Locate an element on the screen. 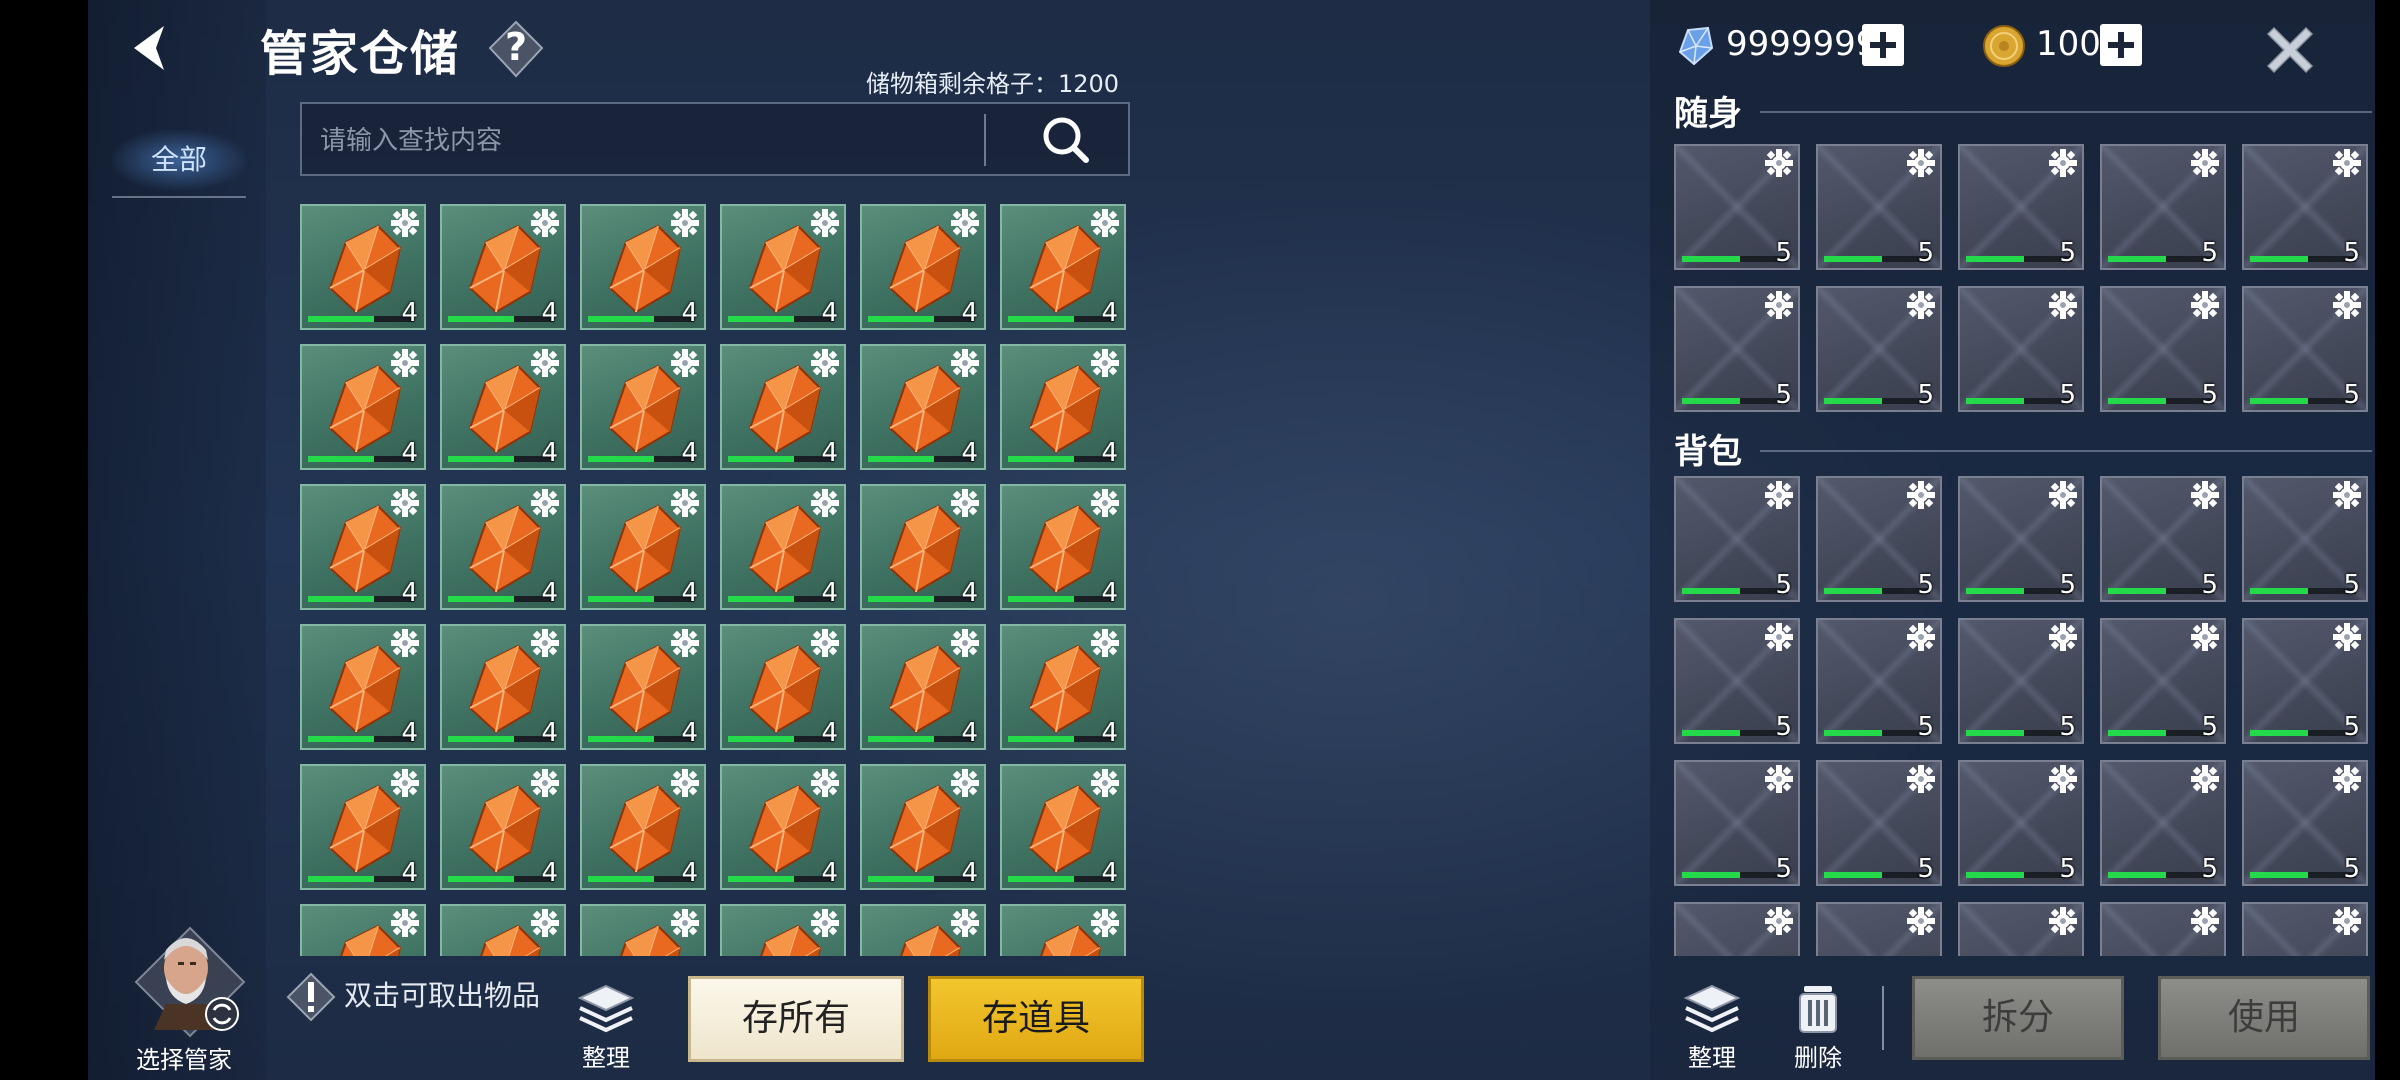 This screenshot has width=2400, height=1080. search-input is located at coordinates (645, 141).